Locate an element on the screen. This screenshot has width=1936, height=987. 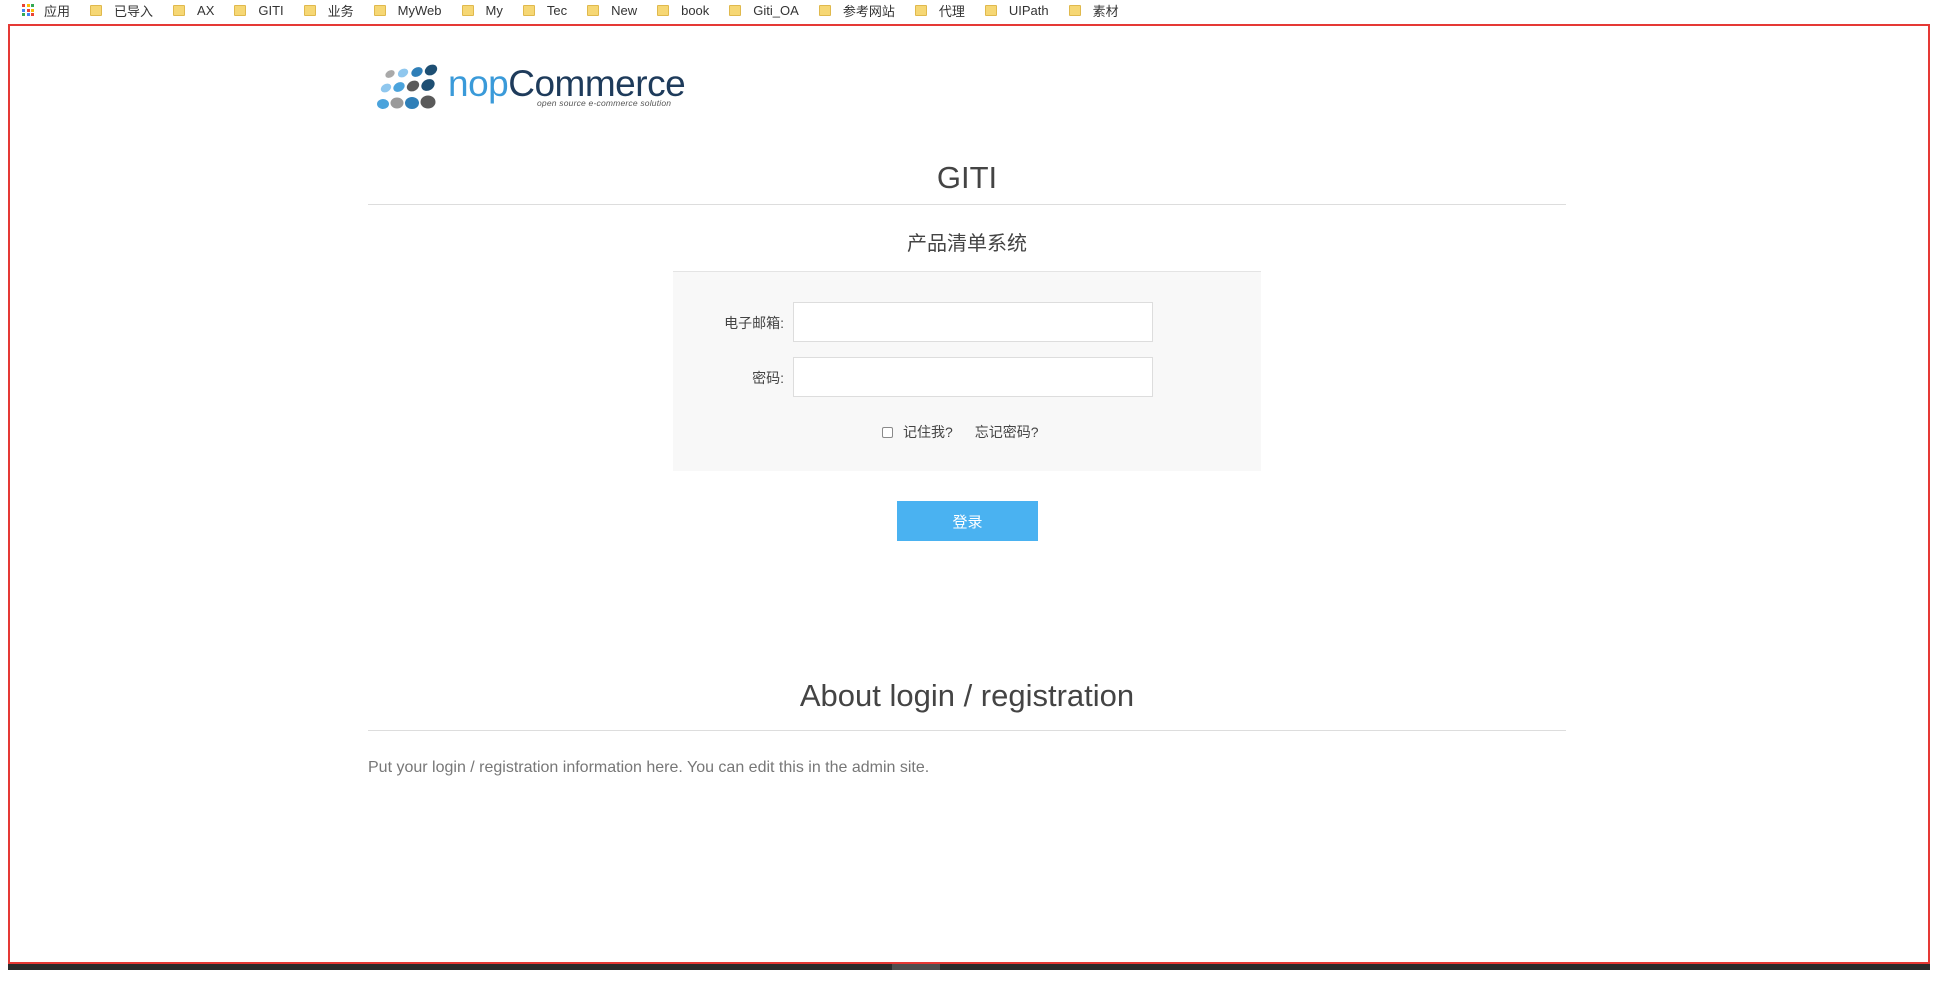
bookmark-label: 代理 is located at coordinates (951, 11).